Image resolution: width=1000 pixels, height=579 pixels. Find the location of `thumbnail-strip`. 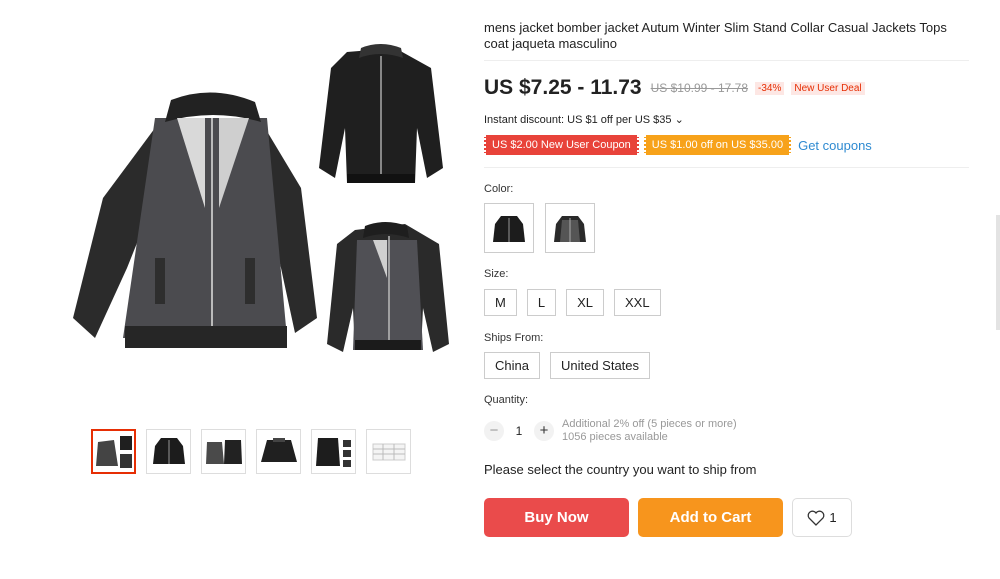

thumbnail-strip is located at coordinates (251, 451).